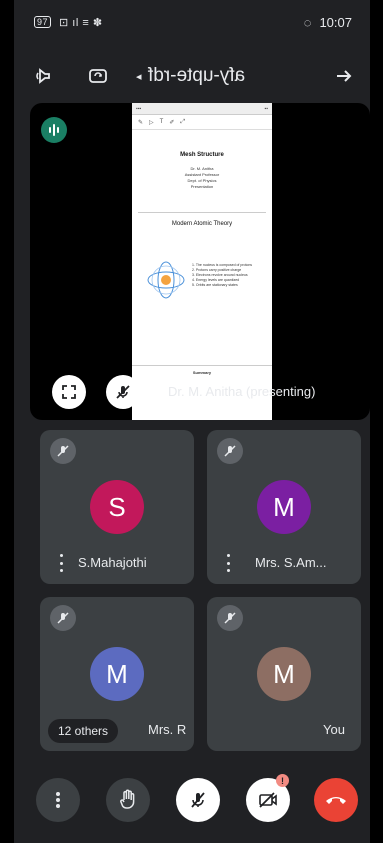  I want to click on end-call-icon, so click(336, 800).